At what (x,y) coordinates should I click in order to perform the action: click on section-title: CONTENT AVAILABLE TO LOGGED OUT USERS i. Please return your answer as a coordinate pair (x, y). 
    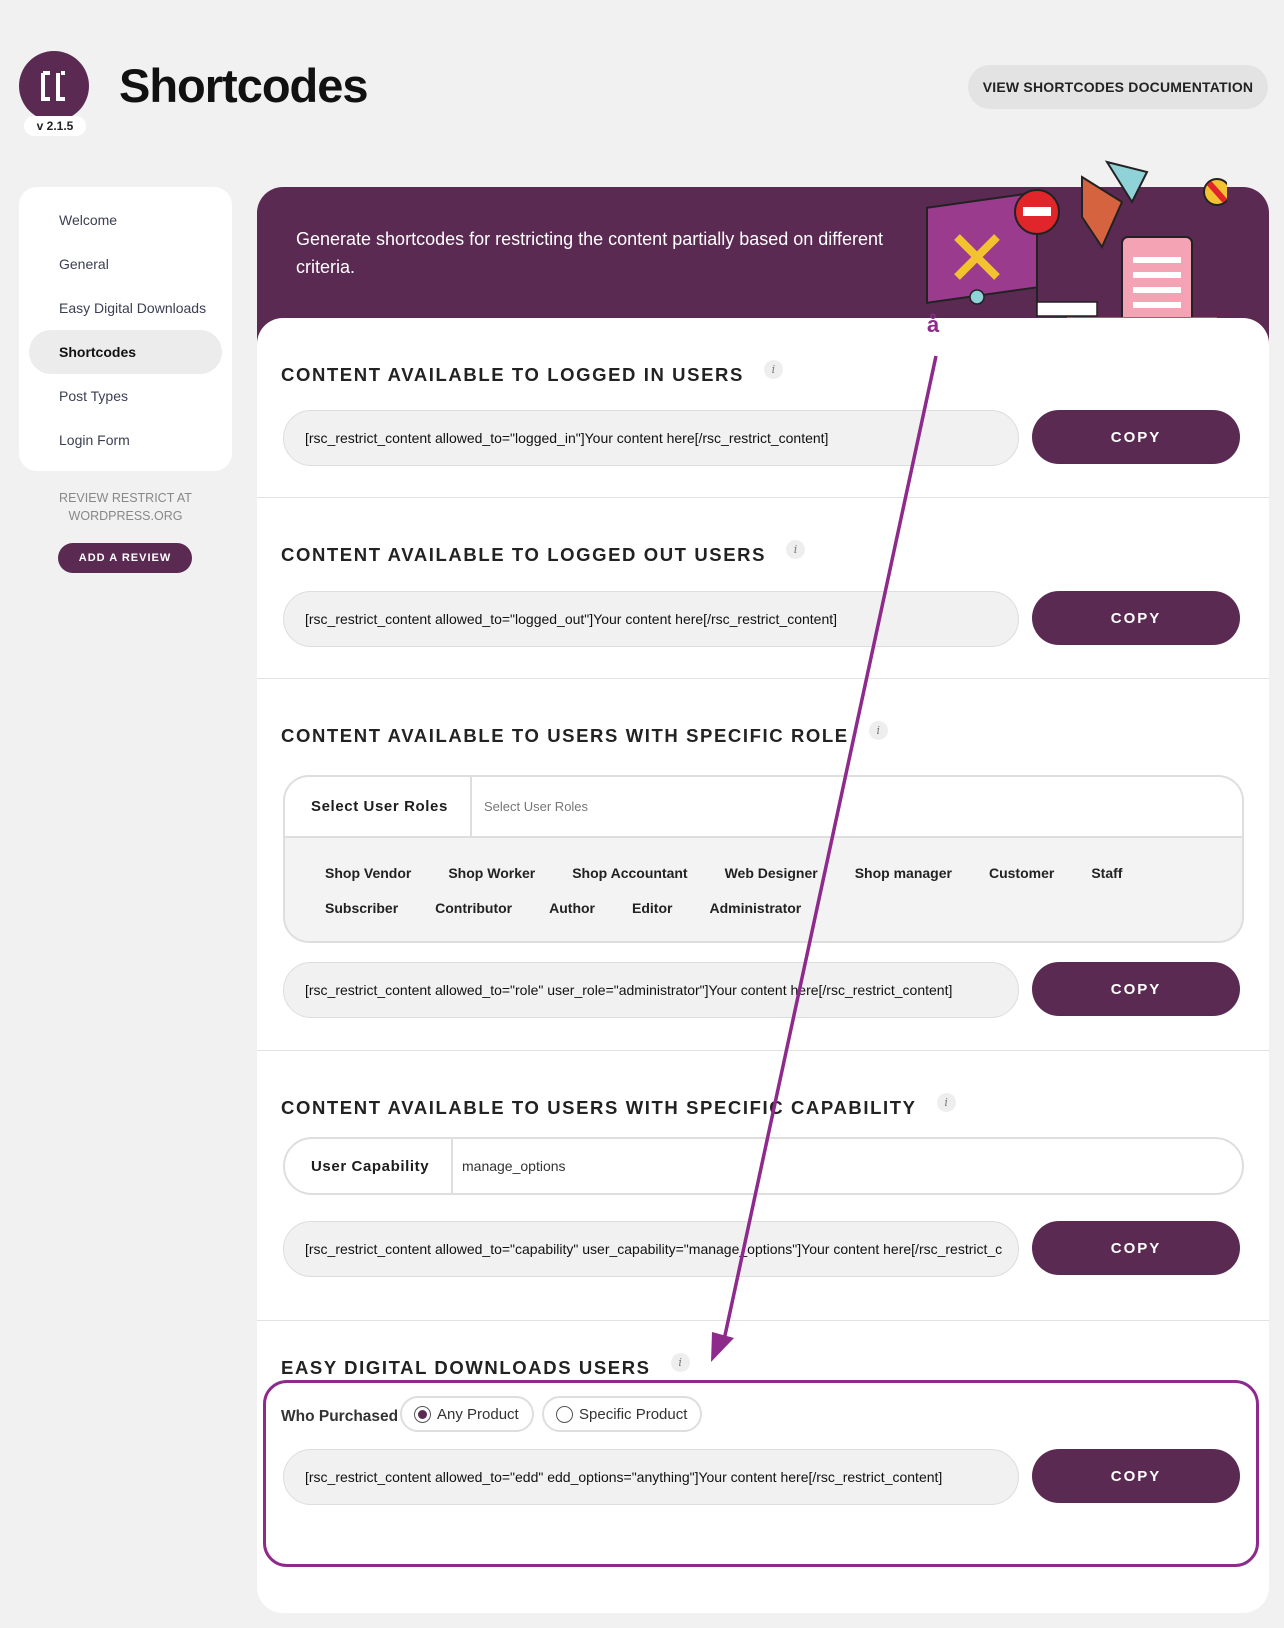
    Looking at the image, I should click on (543, 552).